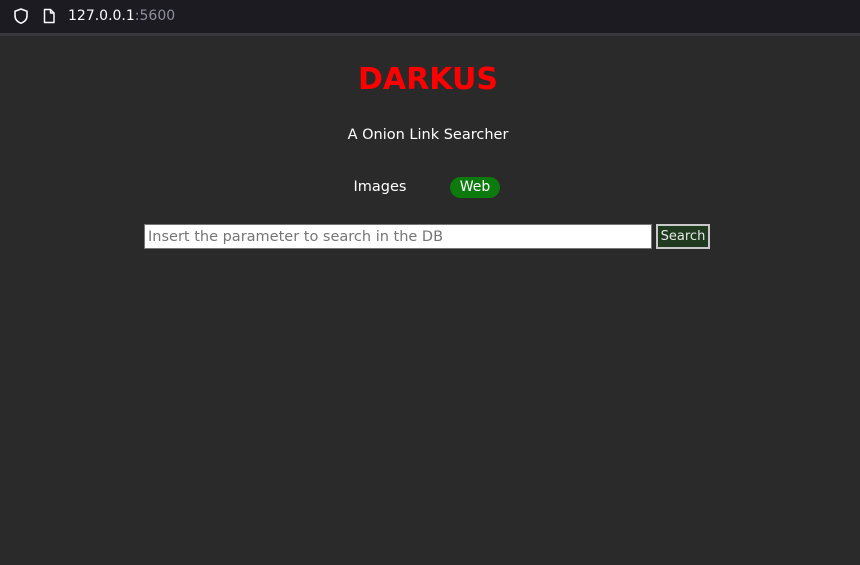 The height and width of the screenshot is (565, 860). I want to click on search-button: Search, so click(683, 236).